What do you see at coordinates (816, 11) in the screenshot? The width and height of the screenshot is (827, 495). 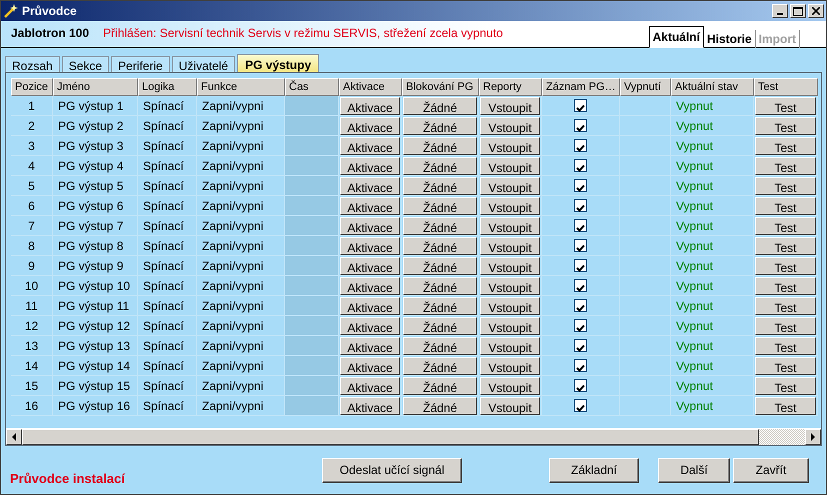 I see `close-button` at bounding box center [816, 11].